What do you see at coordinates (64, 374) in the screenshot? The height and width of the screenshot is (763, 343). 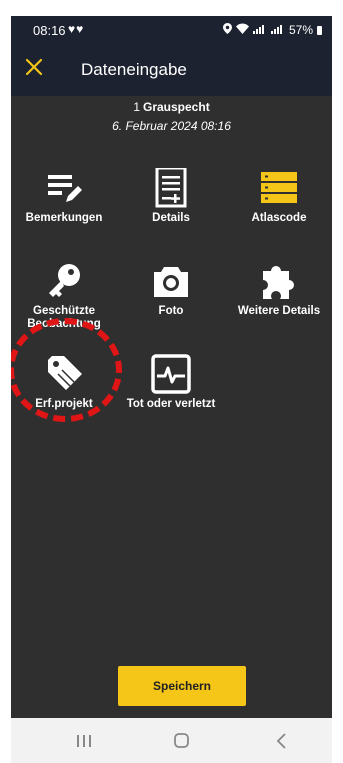 I see `tag-icon` at bounding box center [64, 374].